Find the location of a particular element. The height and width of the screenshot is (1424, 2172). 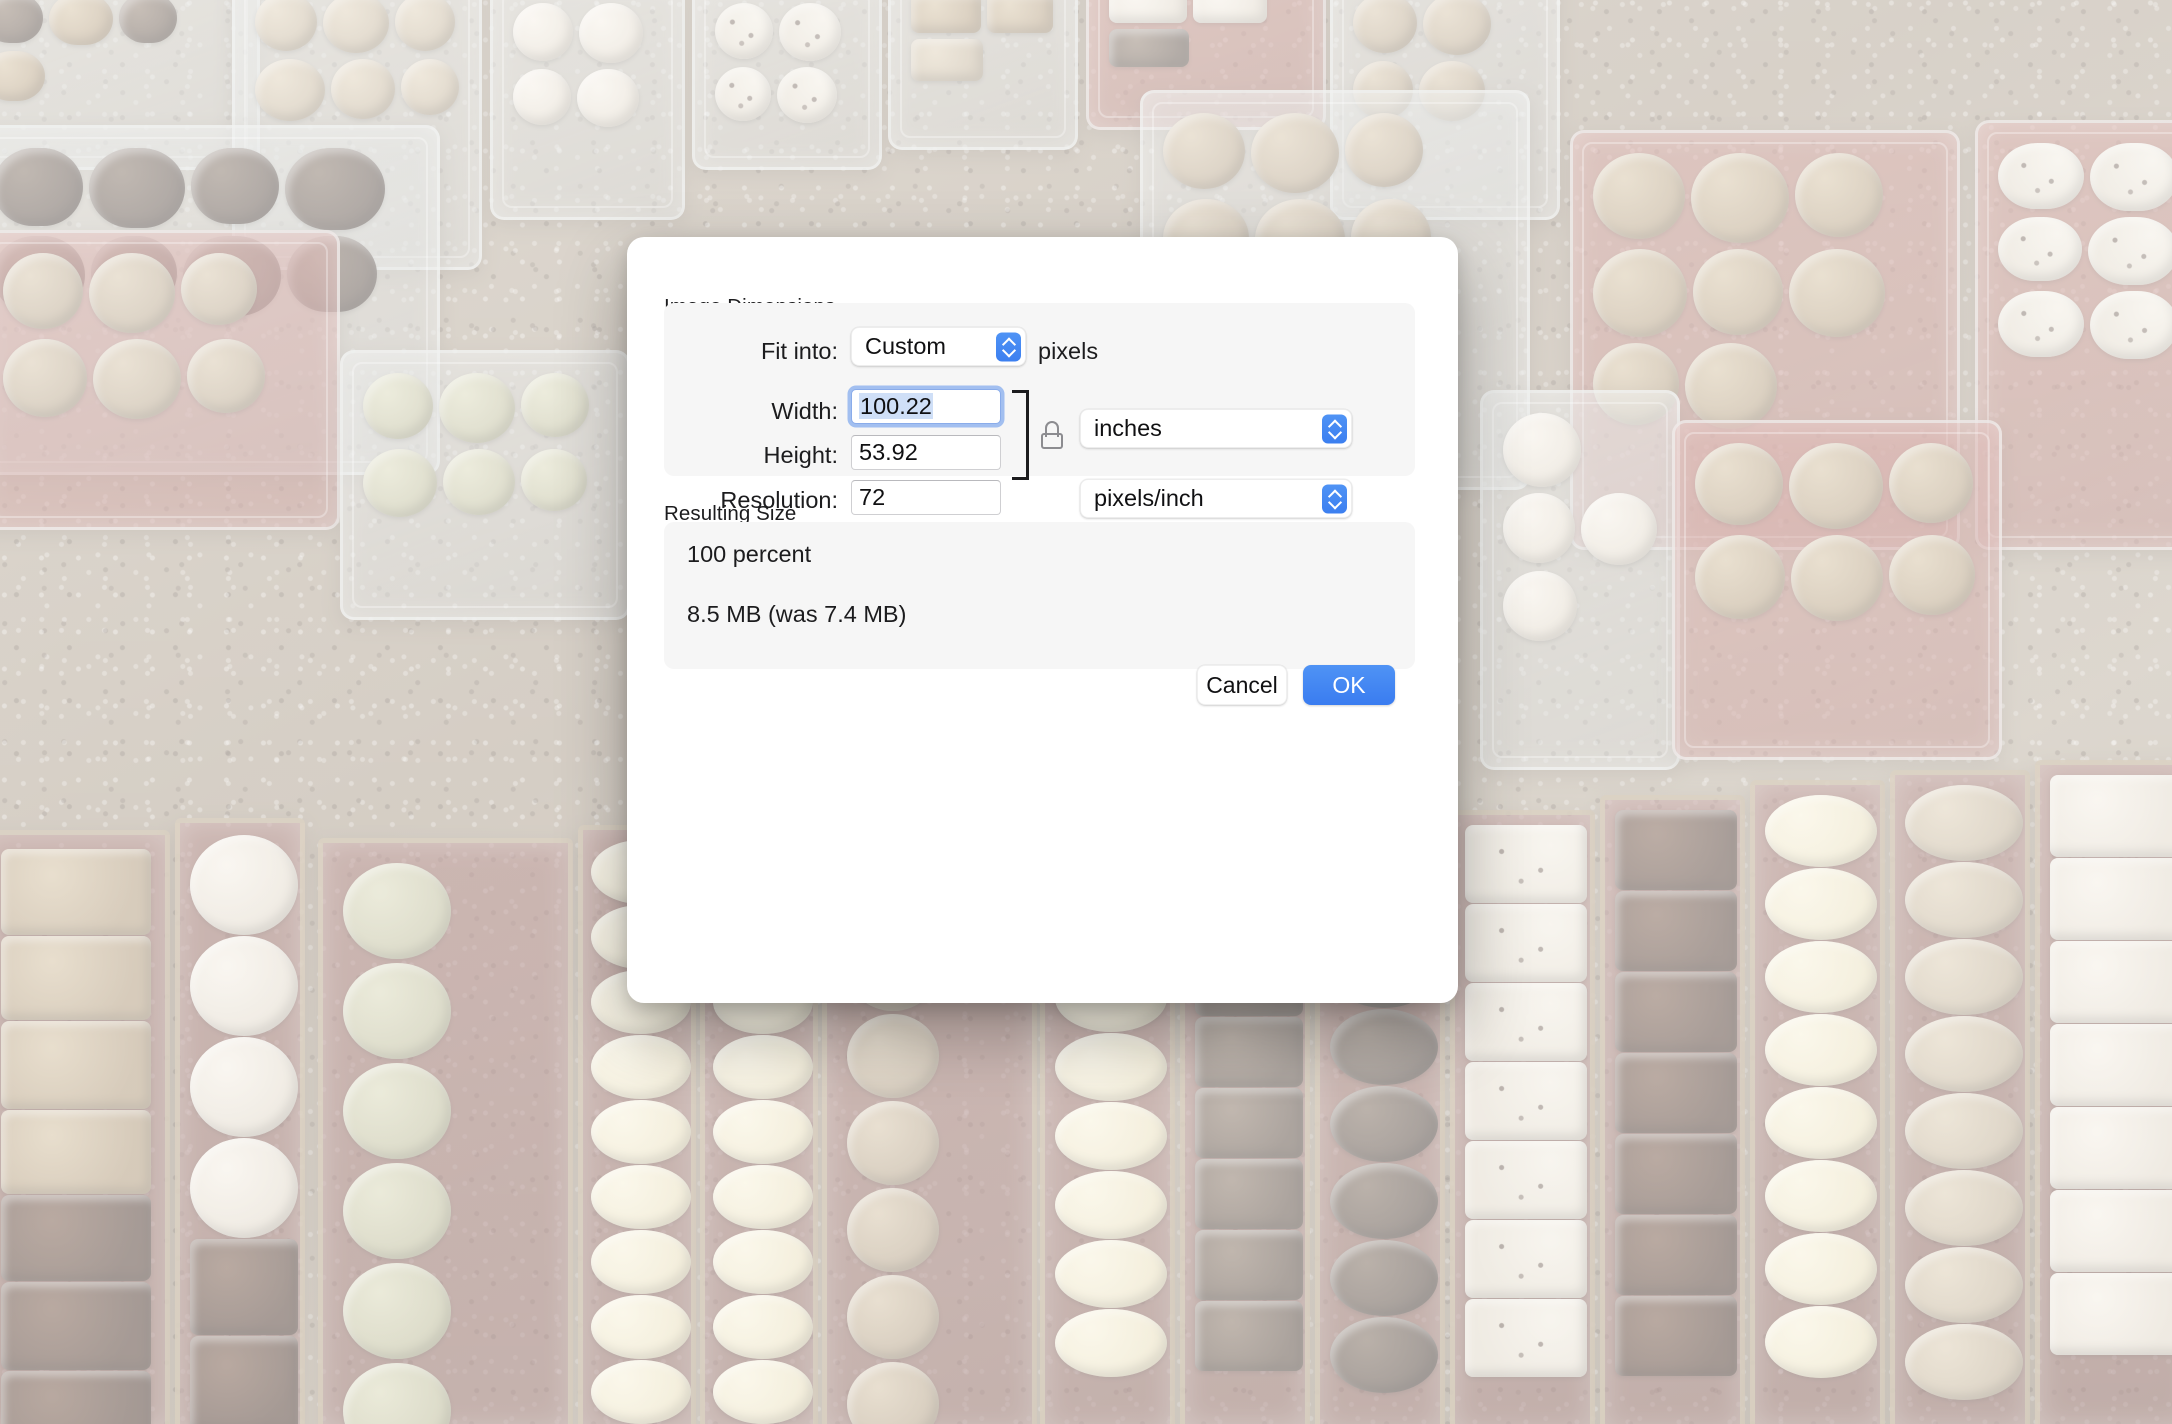

container-pistachio-cookies is located at coordinates (485, 485).